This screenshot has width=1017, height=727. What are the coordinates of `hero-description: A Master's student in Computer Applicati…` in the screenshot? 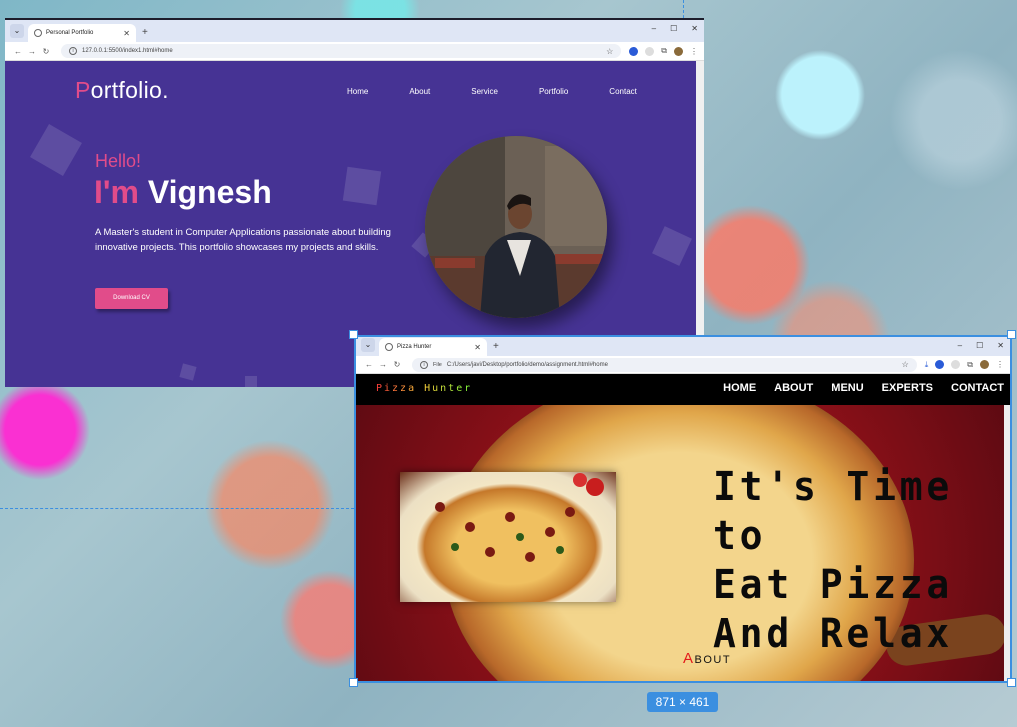 It's located at (243, 240).